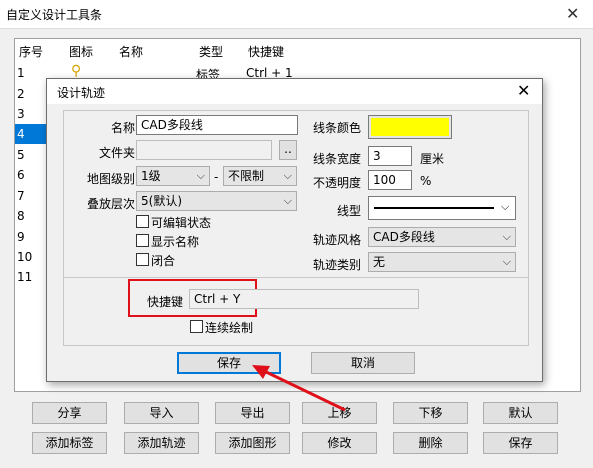  I want to click on red-arrow-annotation, so click(299, 388).